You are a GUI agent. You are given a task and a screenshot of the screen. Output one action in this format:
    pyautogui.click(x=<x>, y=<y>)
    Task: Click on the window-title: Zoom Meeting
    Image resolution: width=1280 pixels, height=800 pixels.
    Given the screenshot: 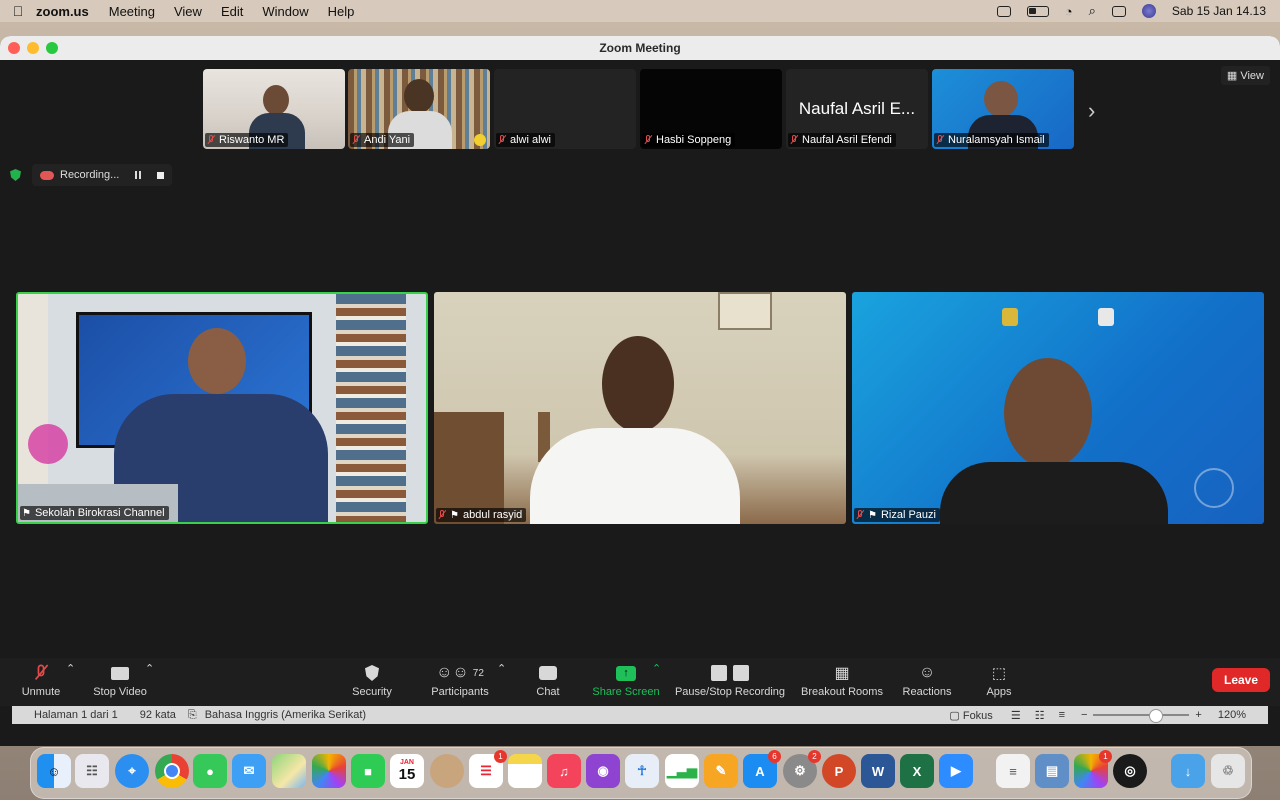 What is the action you would take?
    pyautogui.click(x=640, y=48)
    